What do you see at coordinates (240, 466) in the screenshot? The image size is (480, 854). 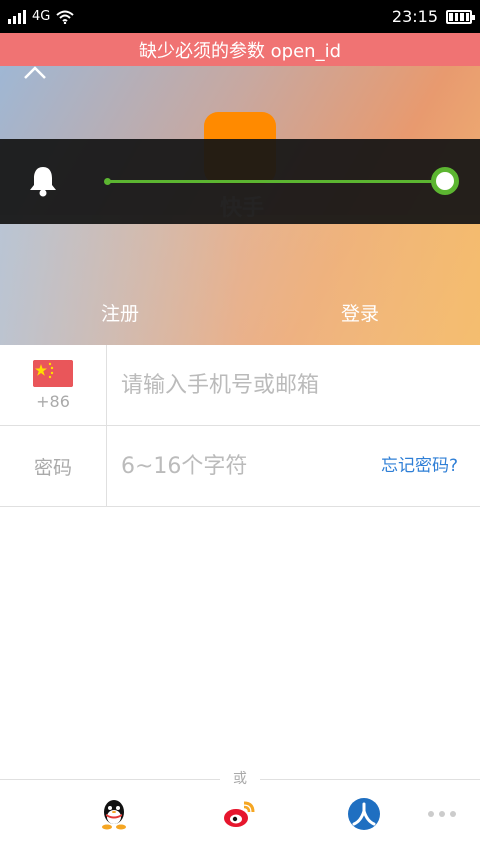 I see `password-row: 密码 忘记密码?` at bounding box center [240, 466].